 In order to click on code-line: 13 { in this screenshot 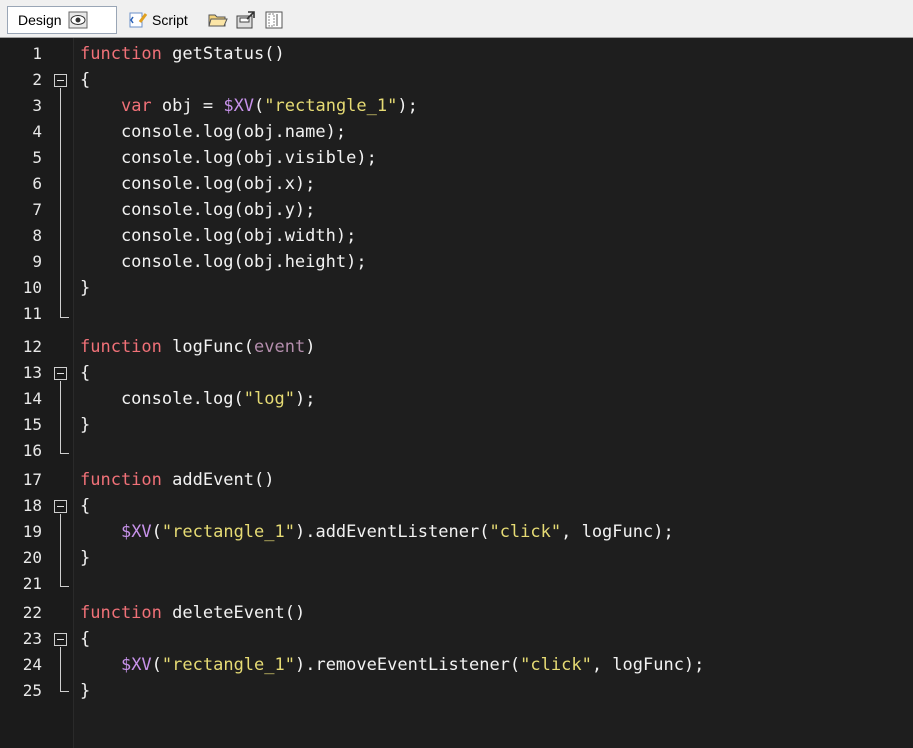, I will do `click(456, 373)`.